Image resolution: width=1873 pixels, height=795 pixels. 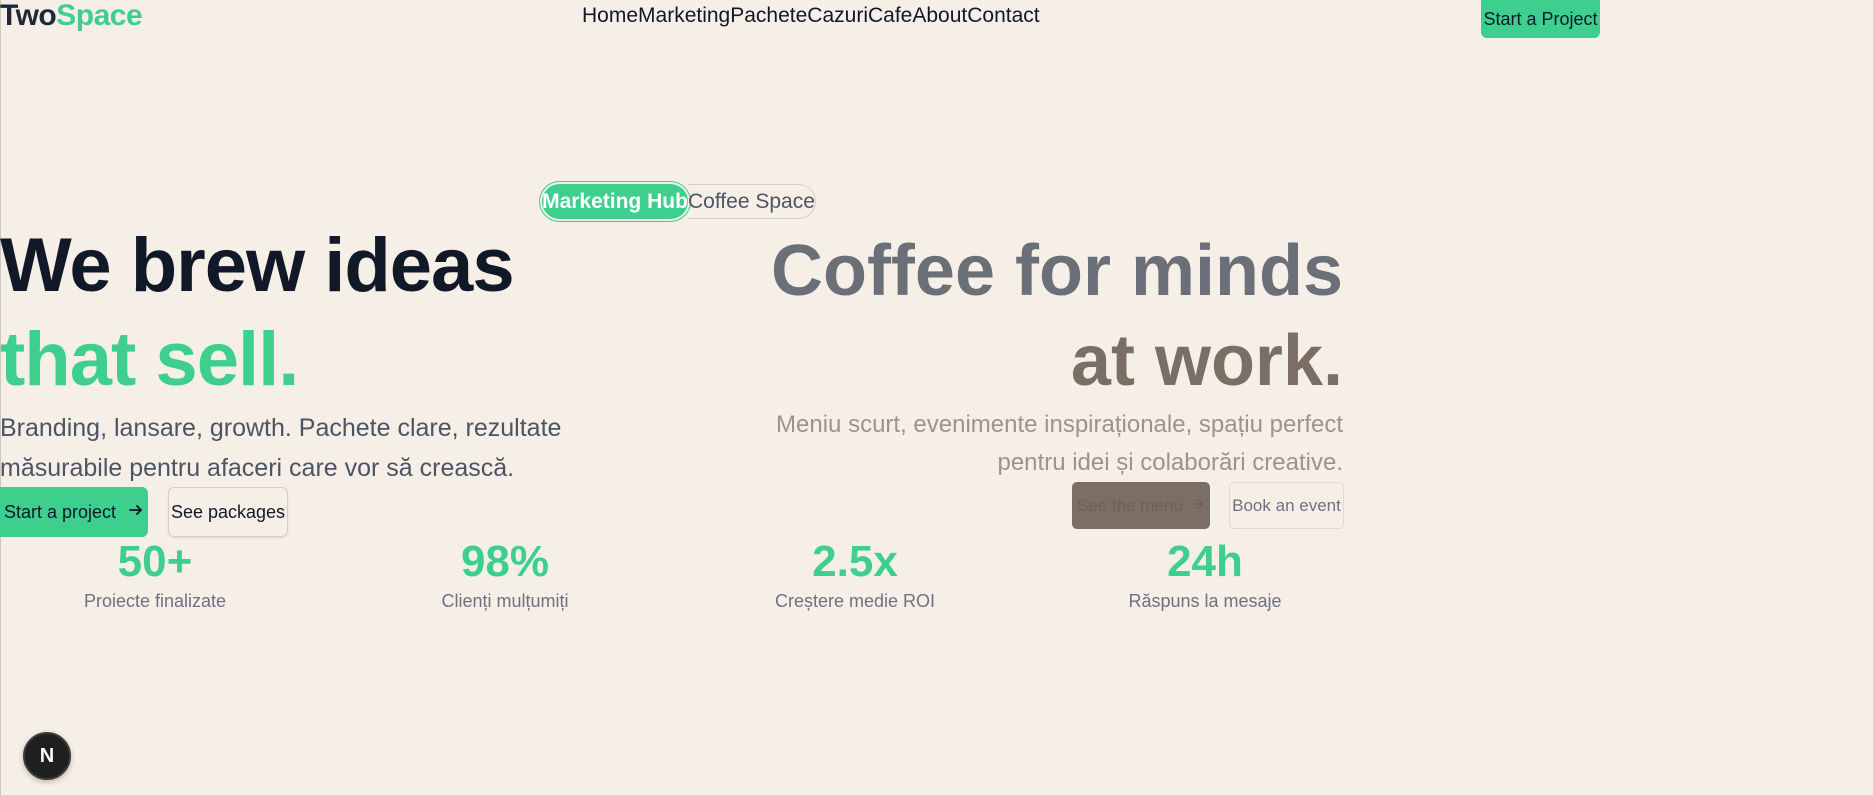 What do you see at coordinates (60, 511) in the screenshot?
I see `start-project-label: Start a project` at bounding box center [60, 511].